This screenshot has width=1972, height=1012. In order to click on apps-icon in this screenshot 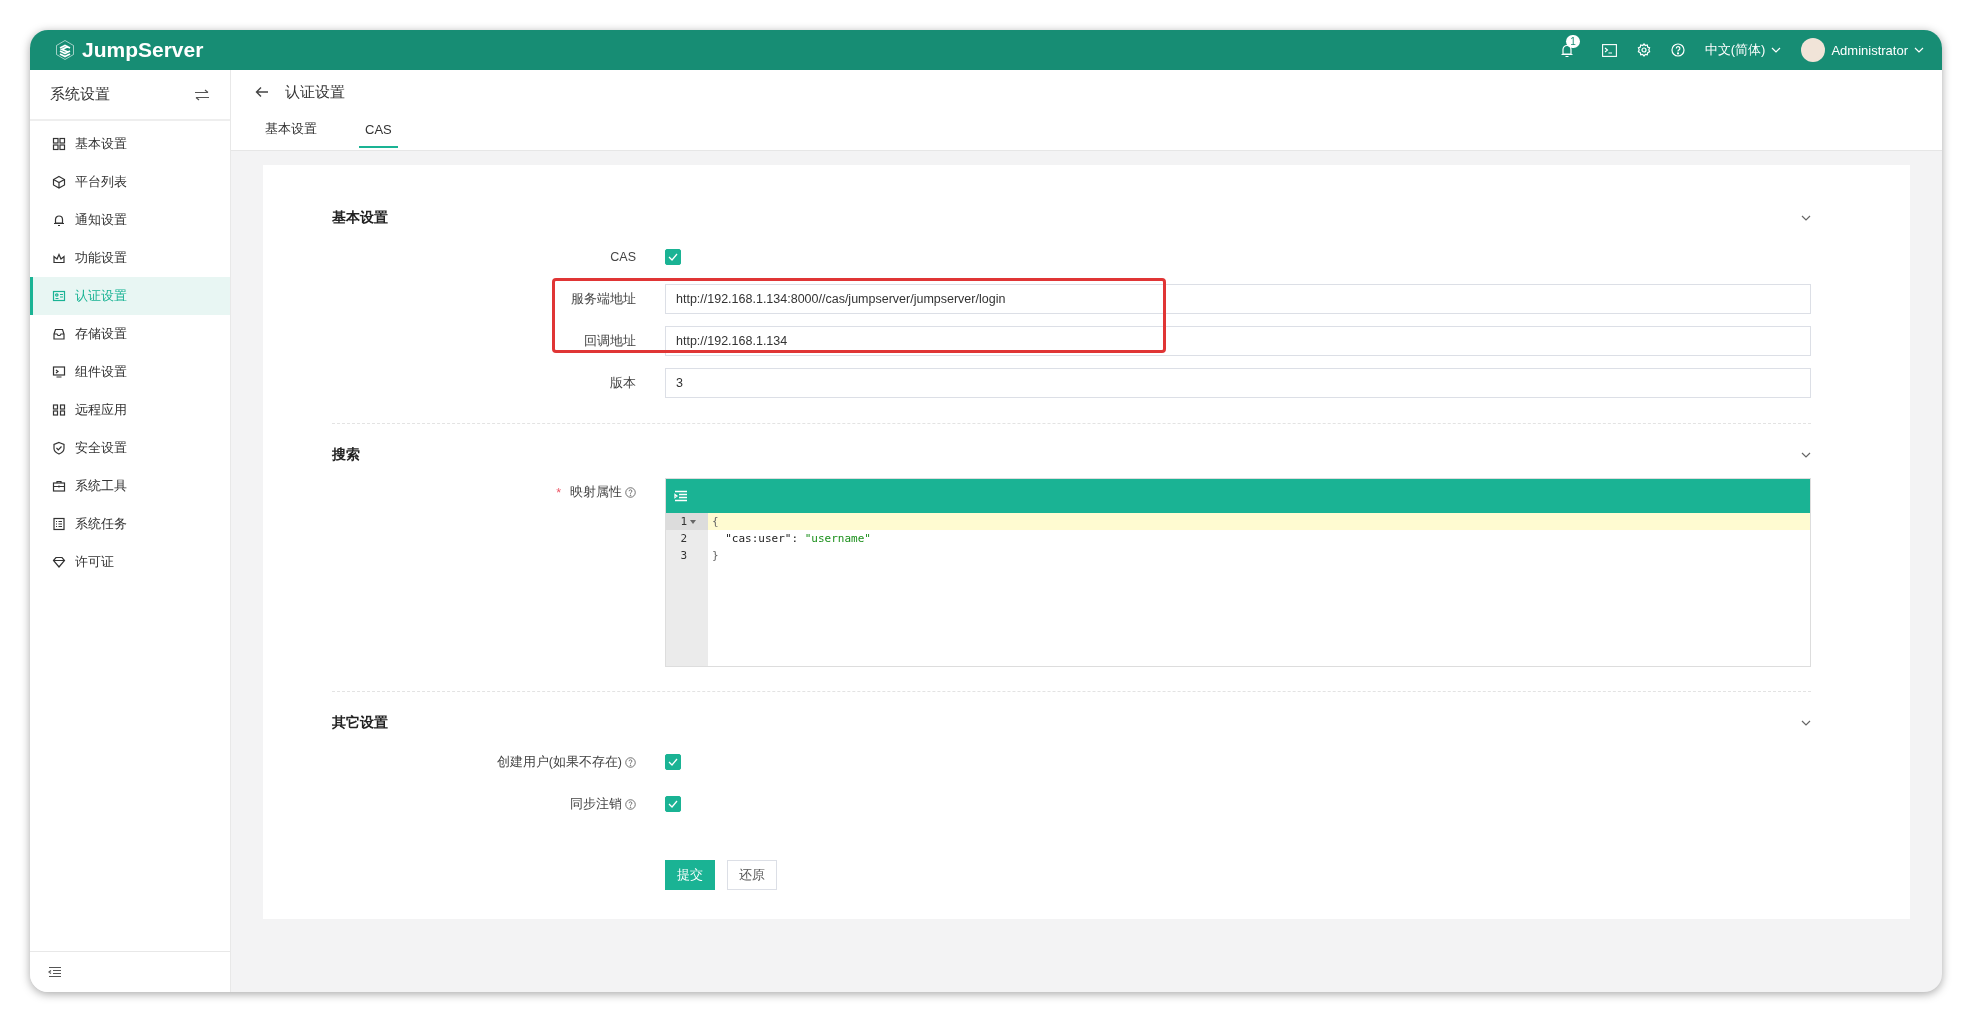, I will do `click(59, 410)`.